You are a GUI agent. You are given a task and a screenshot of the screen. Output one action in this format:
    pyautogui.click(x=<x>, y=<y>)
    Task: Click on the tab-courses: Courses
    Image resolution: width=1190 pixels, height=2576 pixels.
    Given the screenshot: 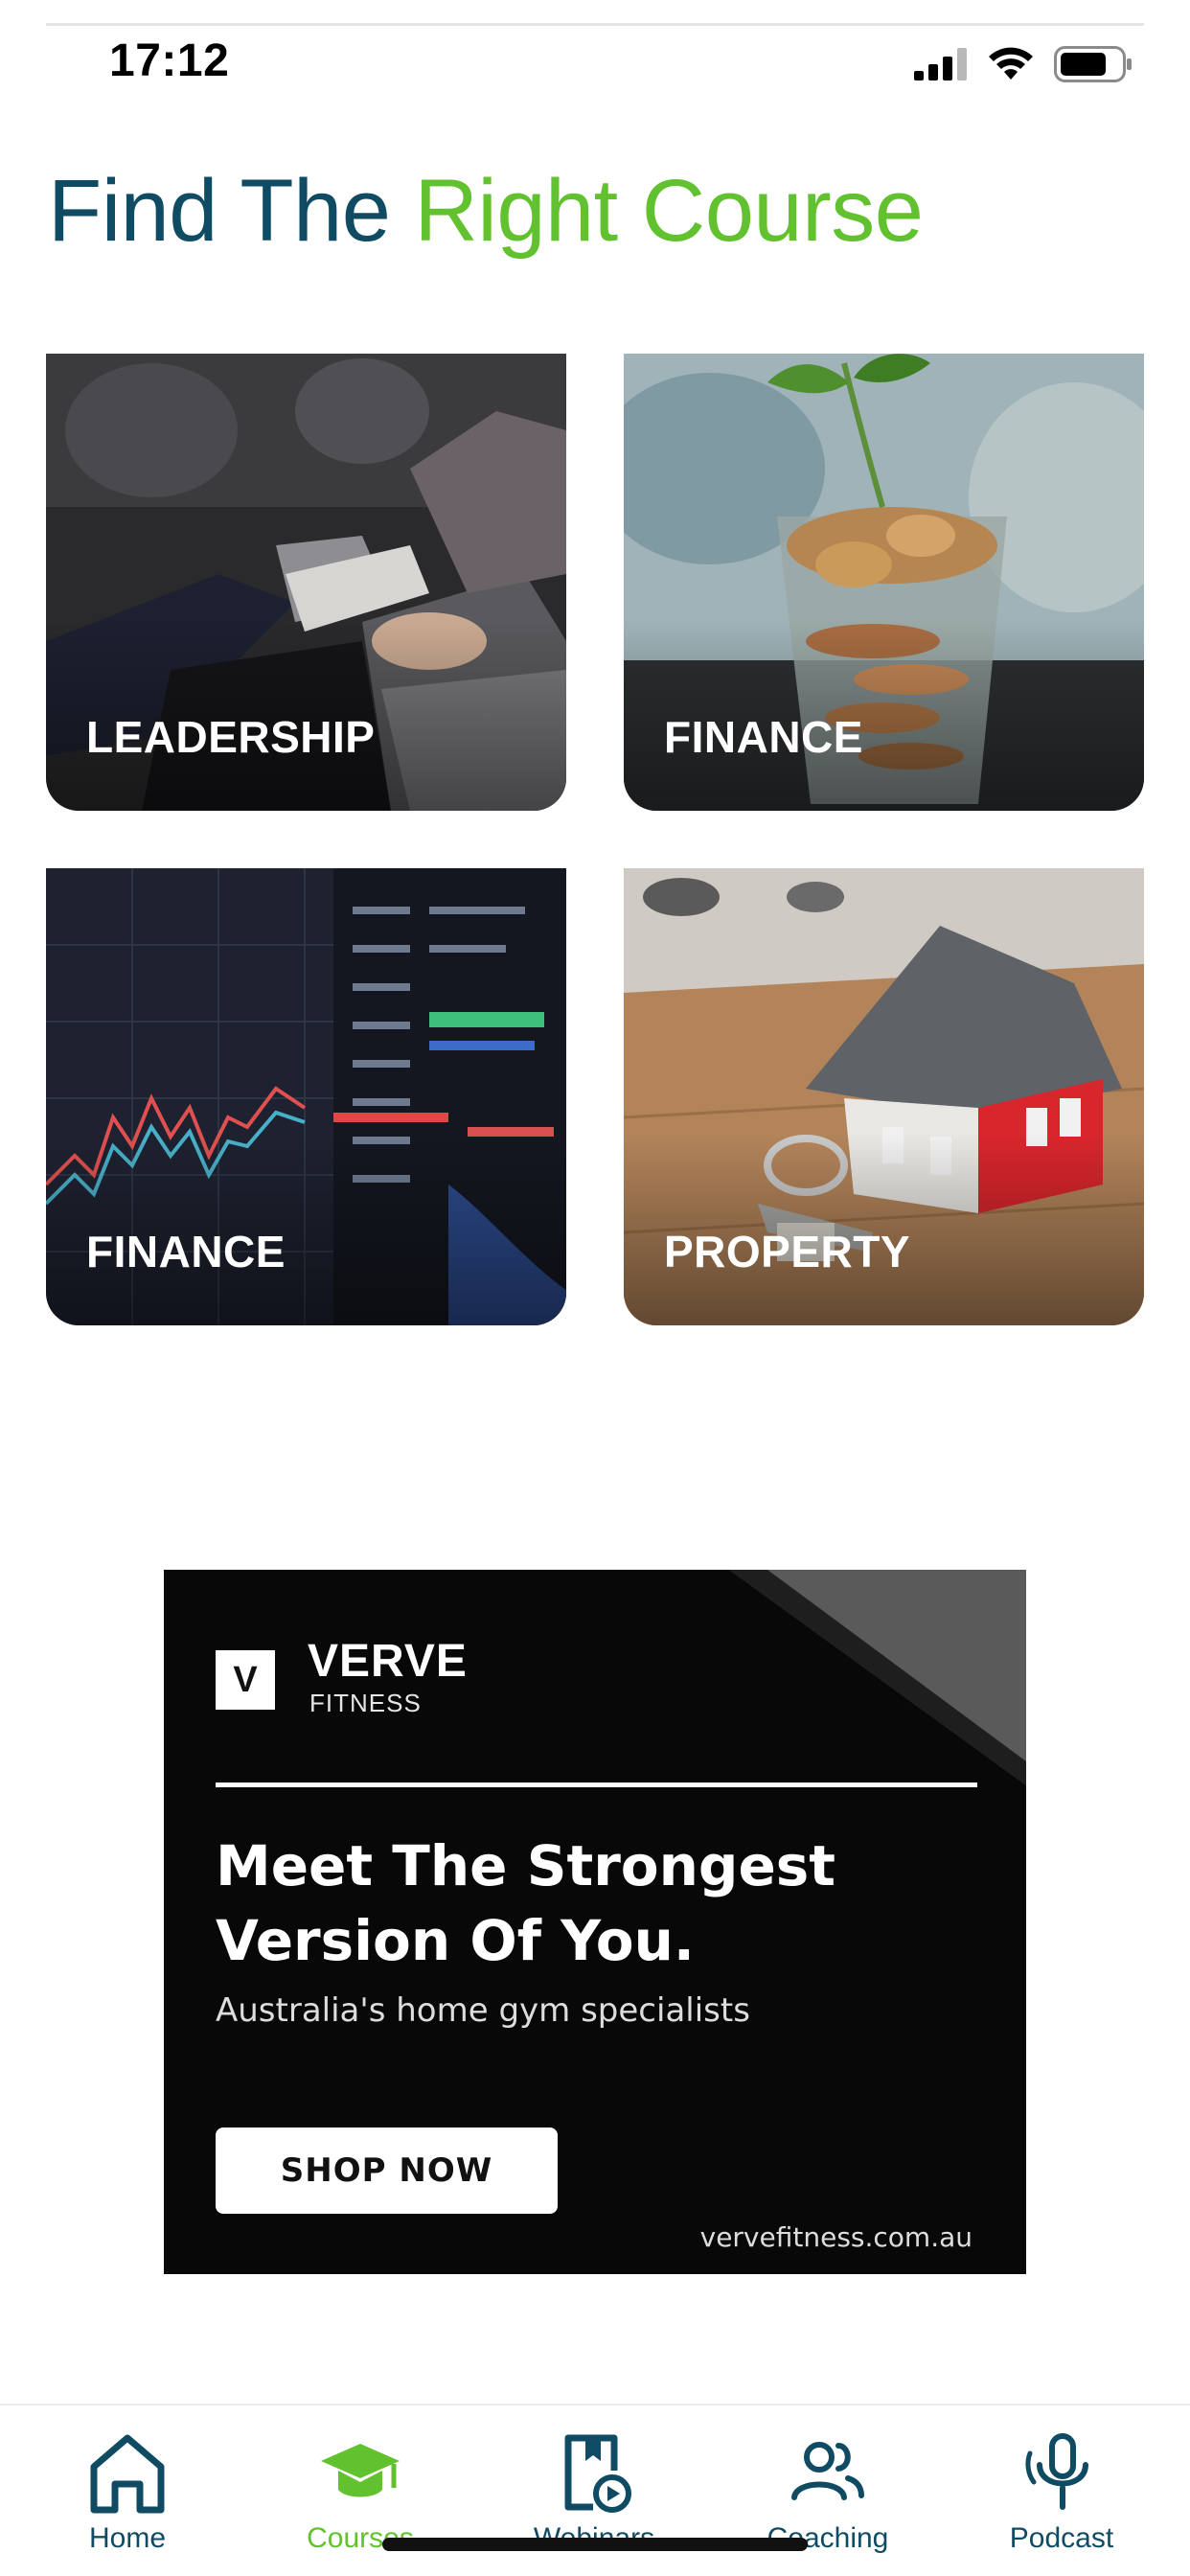 What is the action you would take?
    pyautogui.click(x=360, y=2491)
    